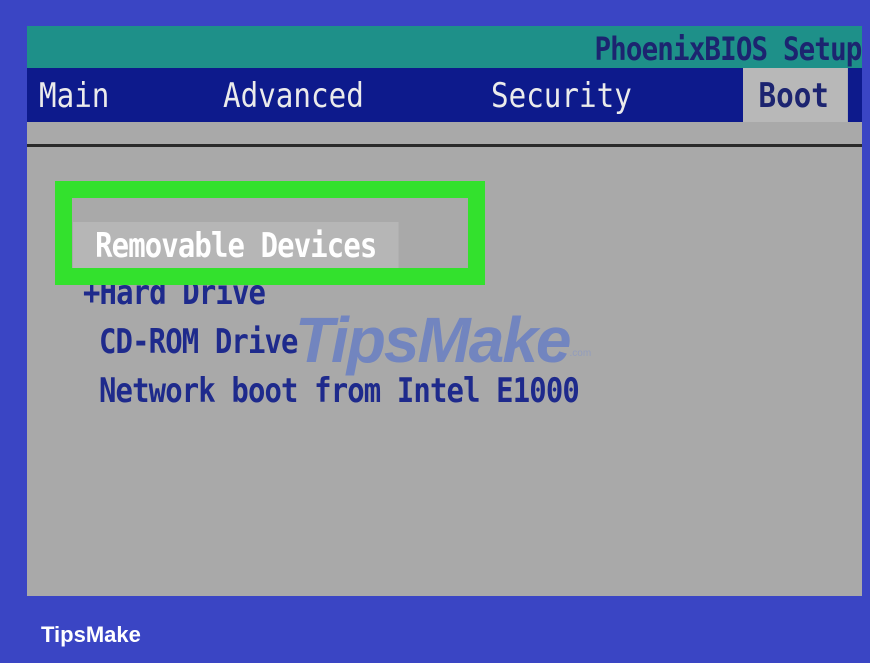  Describe the element at coordinates (174, 293) in the screenshot. I see `boot-item-hard-drive: +Hard Drive` at that location.